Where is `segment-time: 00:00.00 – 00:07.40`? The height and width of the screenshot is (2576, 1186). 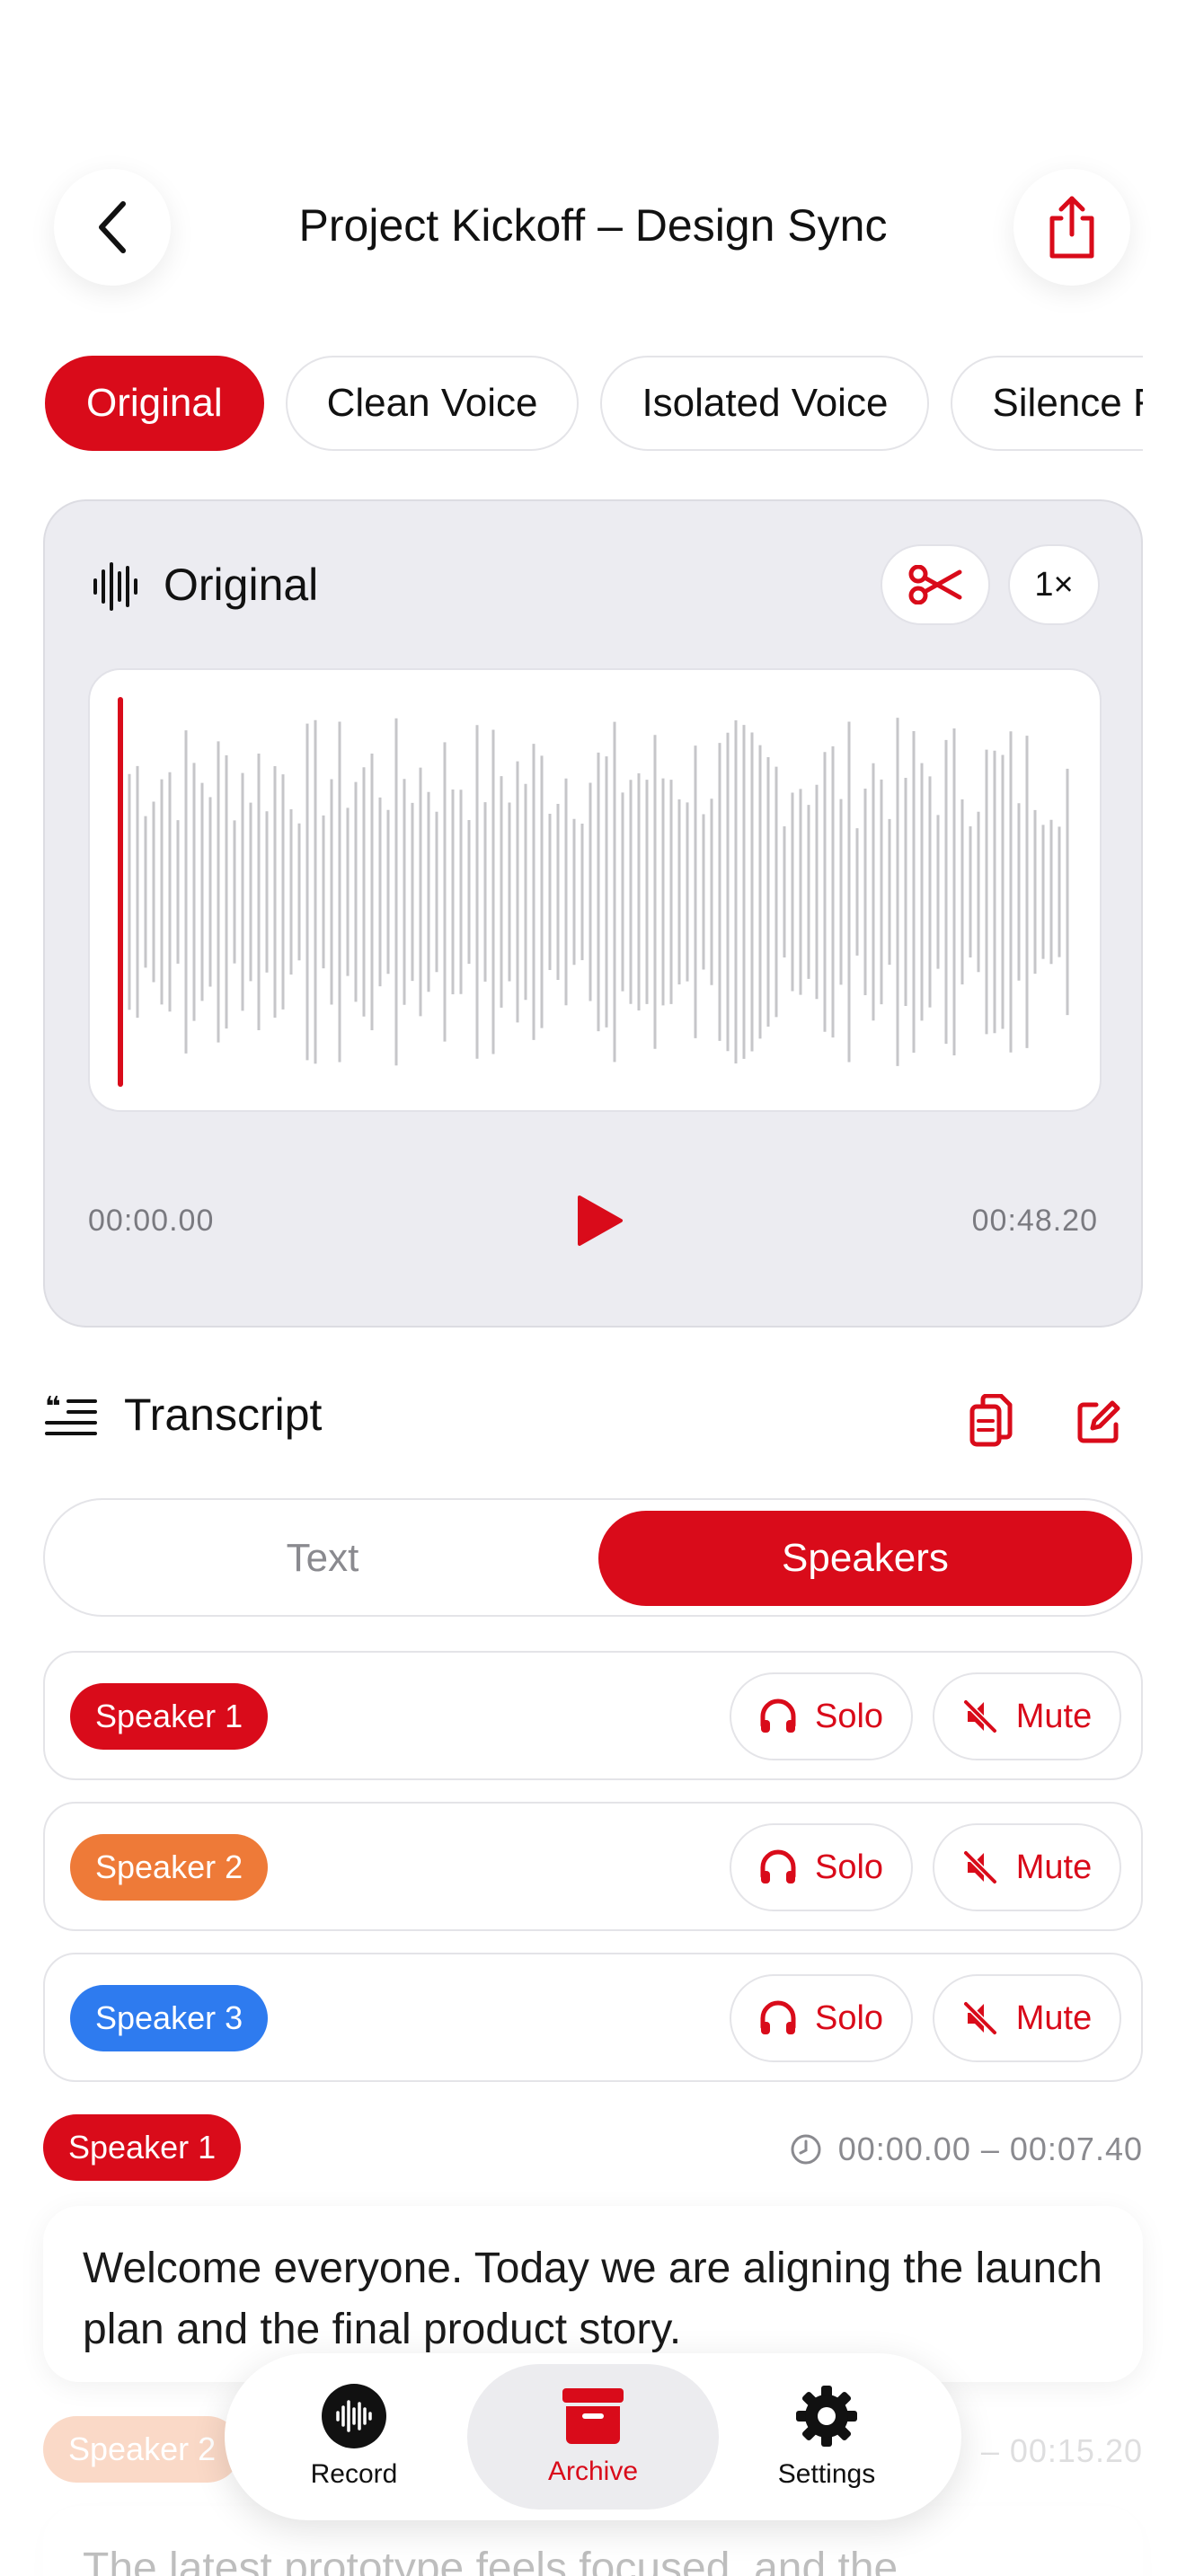 segment-time: 00:00.00 – 00:07.40 is located at coordinates (966, 2149).